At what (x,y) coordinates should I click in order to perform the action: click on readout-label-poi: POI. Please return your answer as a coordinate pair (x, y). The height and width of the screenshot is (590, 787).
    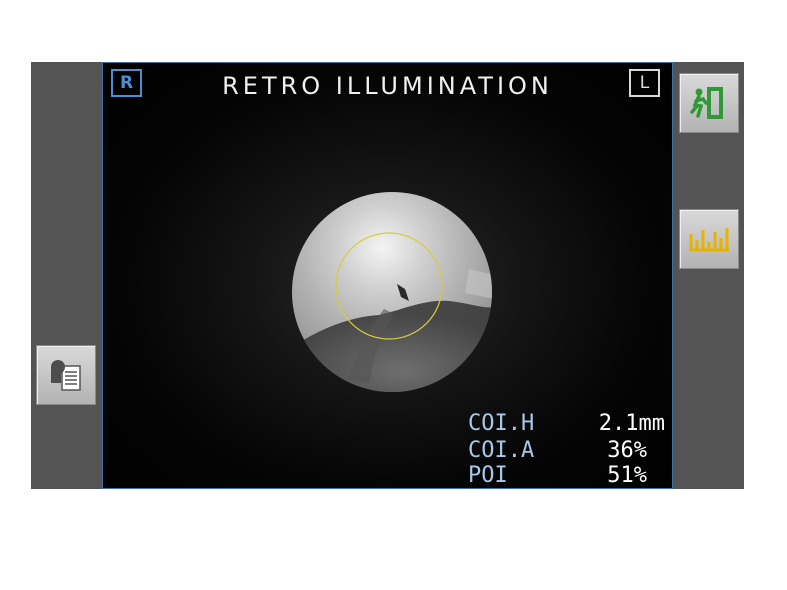
    Looking at the image, I should click on (488, 475).